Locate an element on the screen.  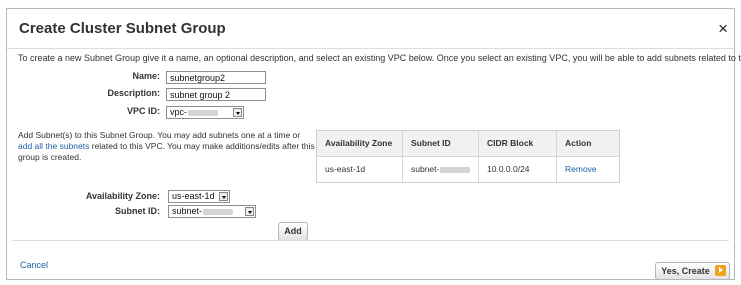
column-header-subnet-id: Subnet ID is located at coordinates (441, 143).